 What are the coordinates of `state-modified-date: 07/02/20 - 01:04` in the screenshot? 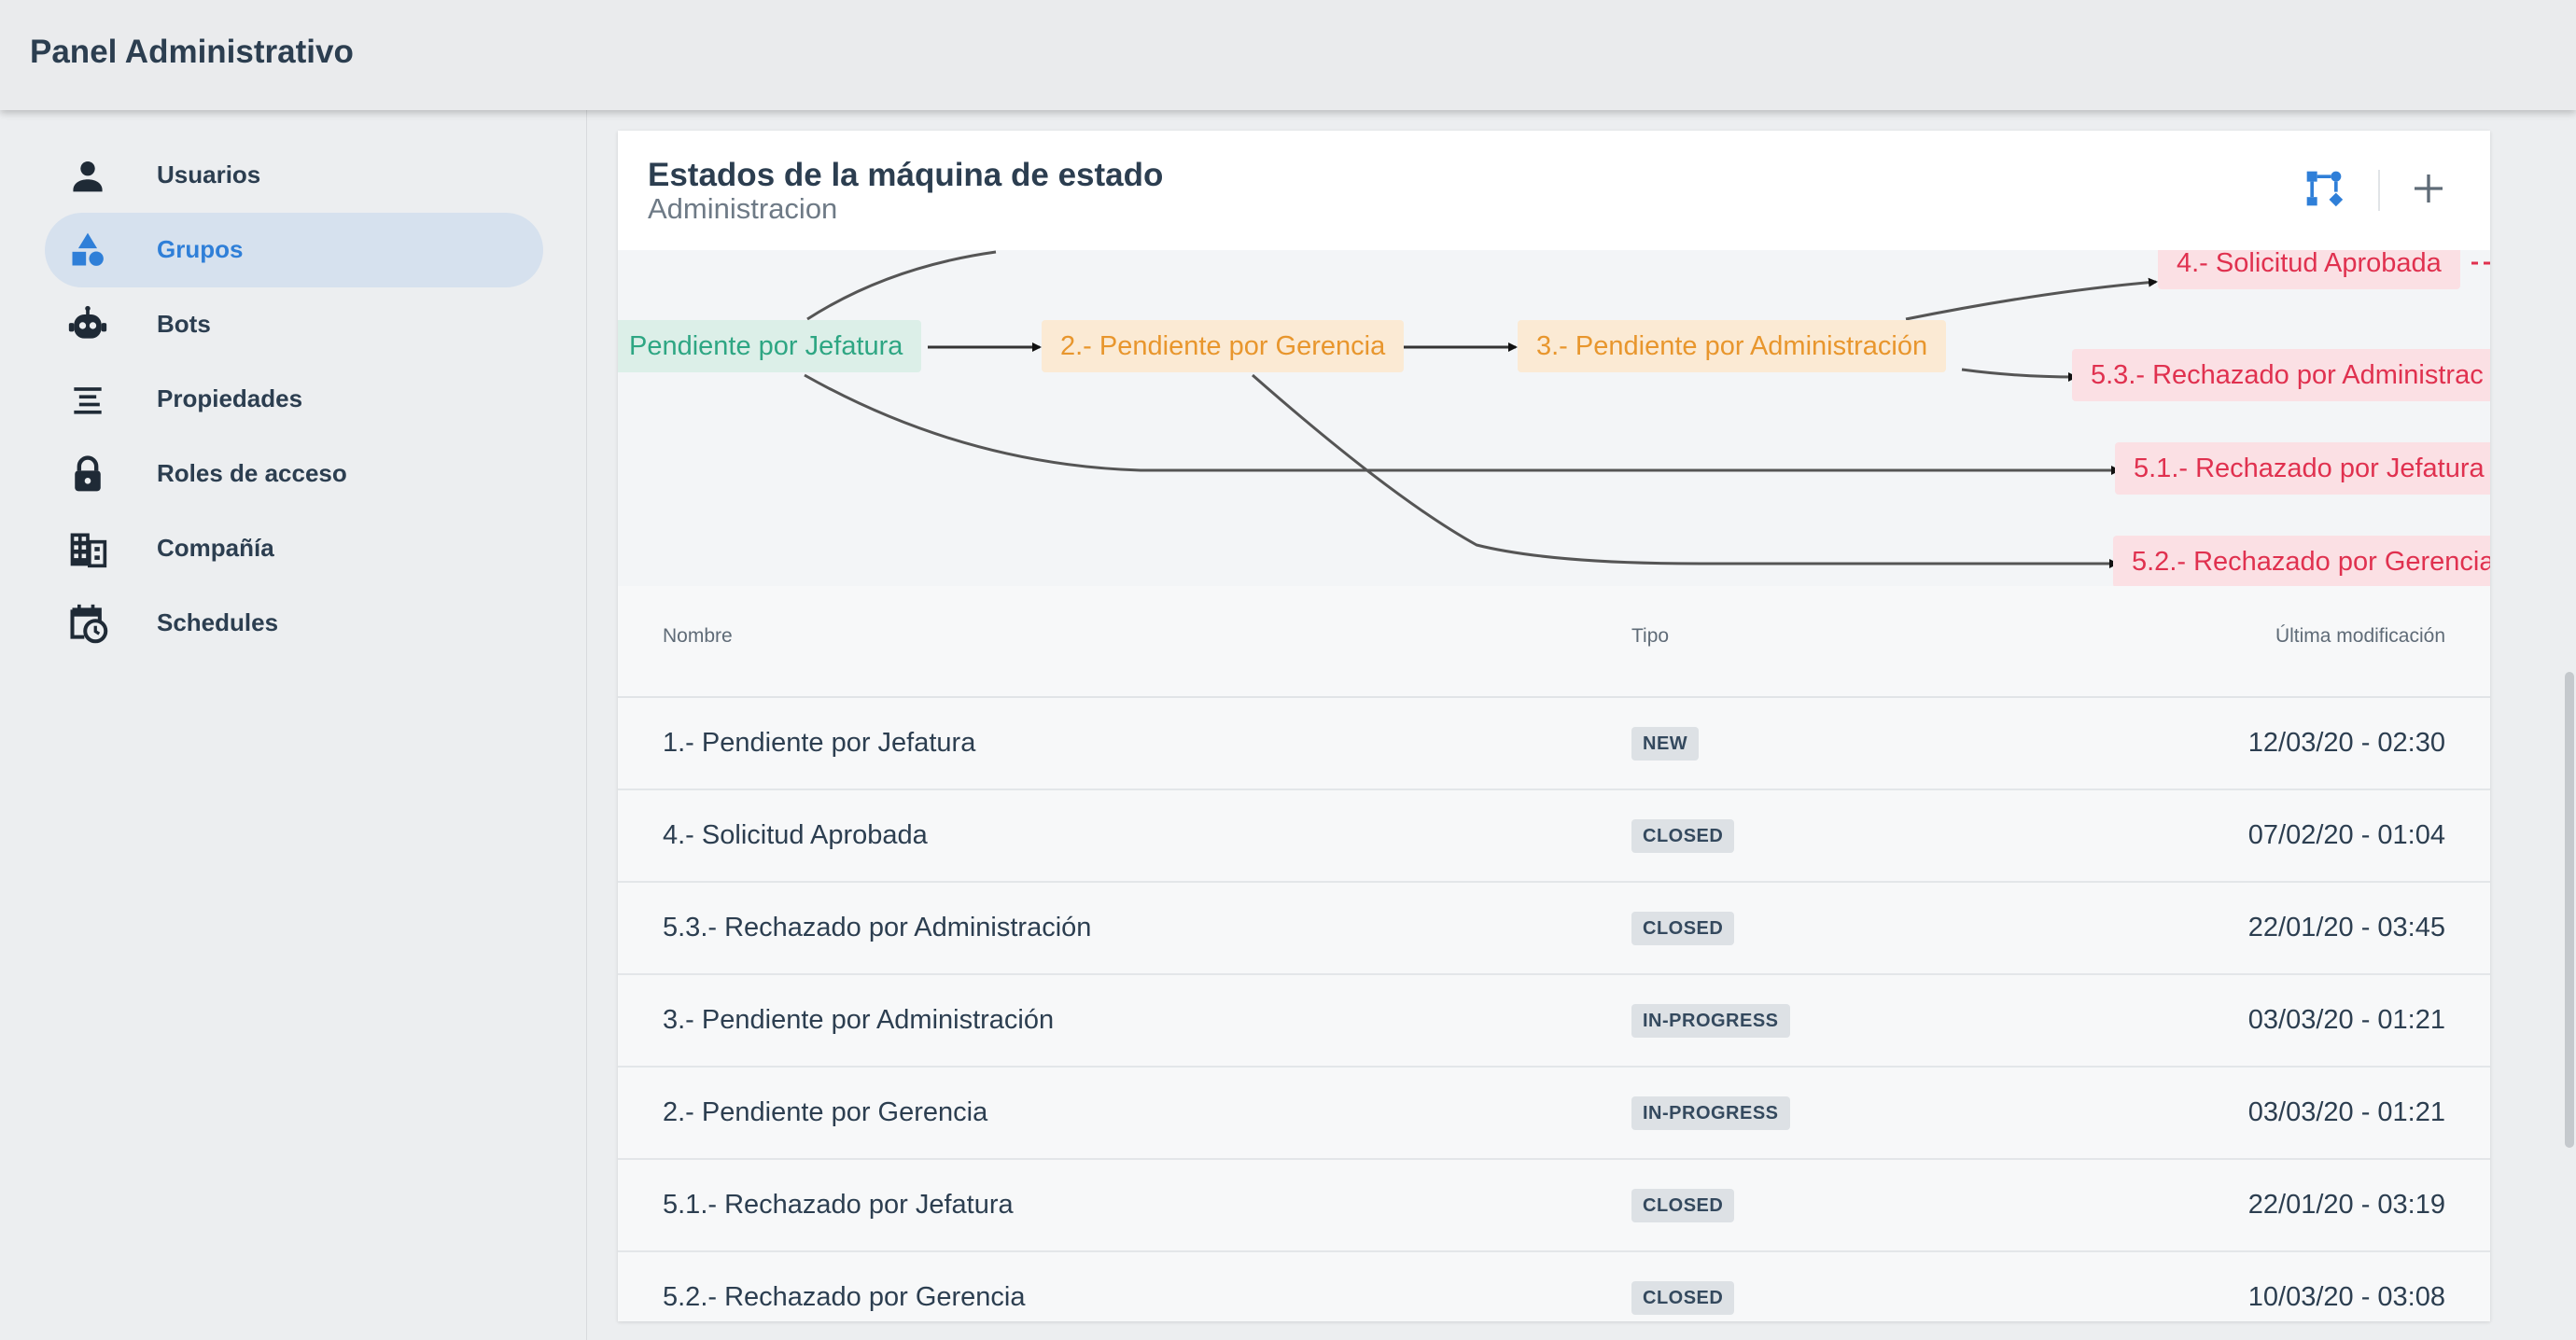 It's located at (2346, 835).